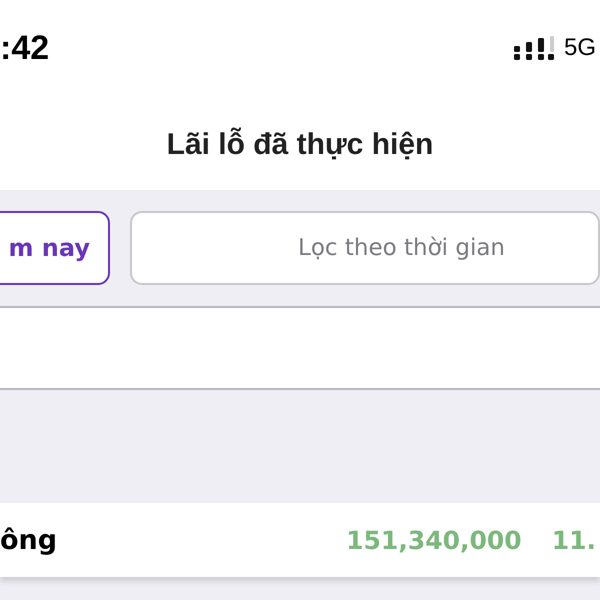 The width and height of the screenshot is (600, 600). I want to click on profit-value: 151,340,000, so click(434, 540).